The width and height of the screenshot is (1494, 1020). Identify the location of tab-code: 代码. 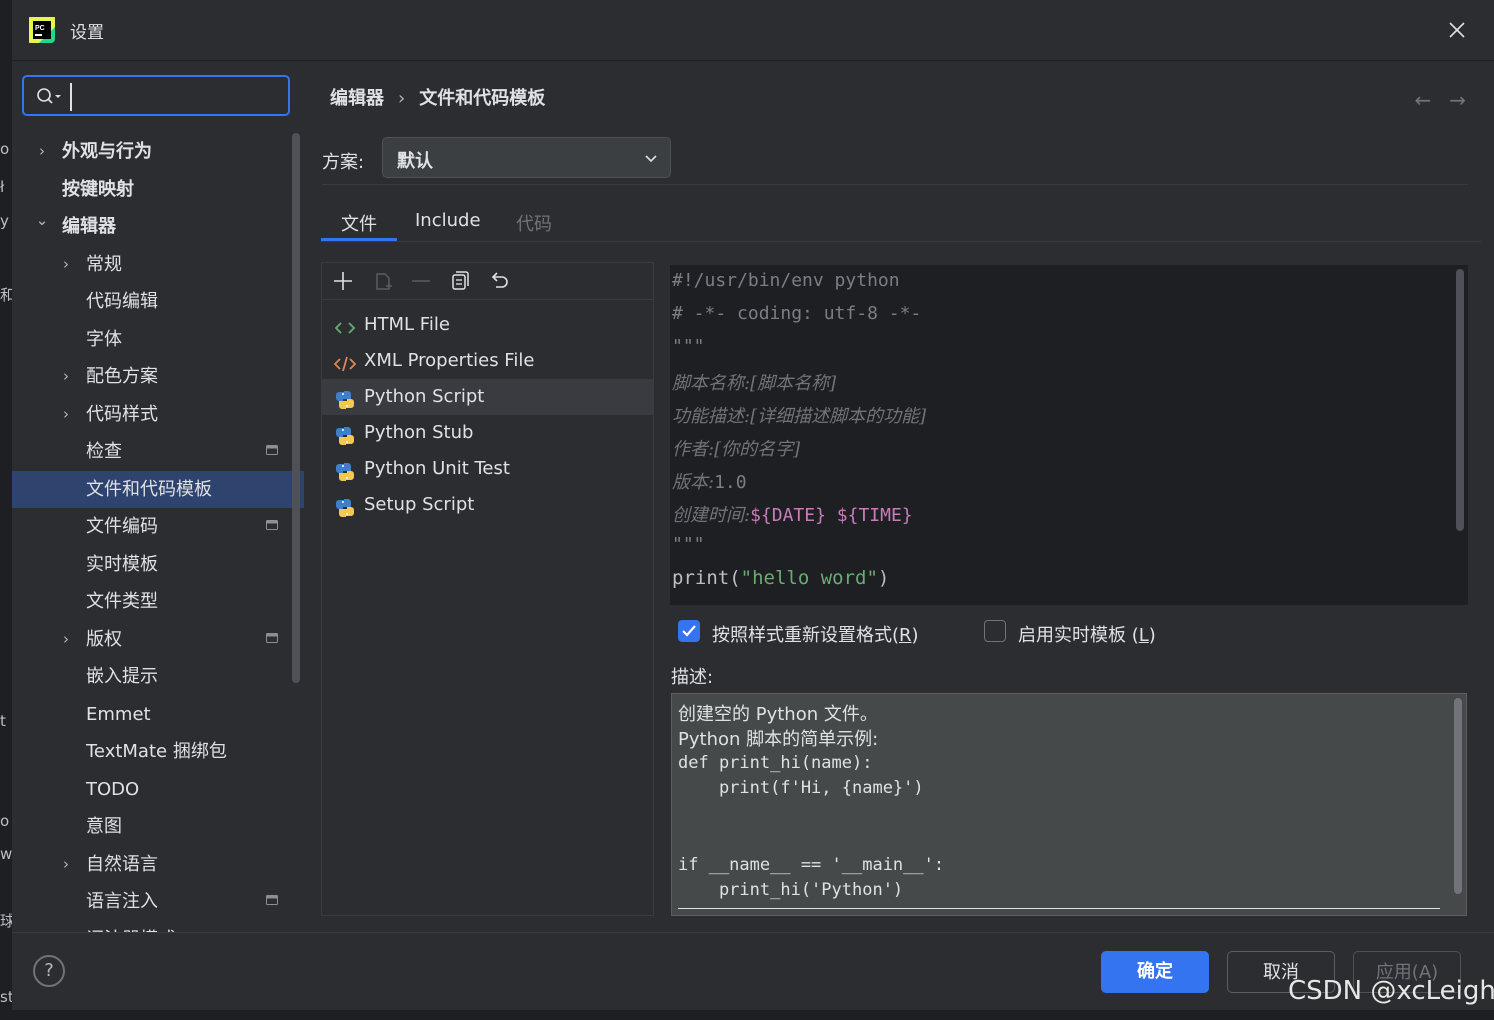
(534, 223).